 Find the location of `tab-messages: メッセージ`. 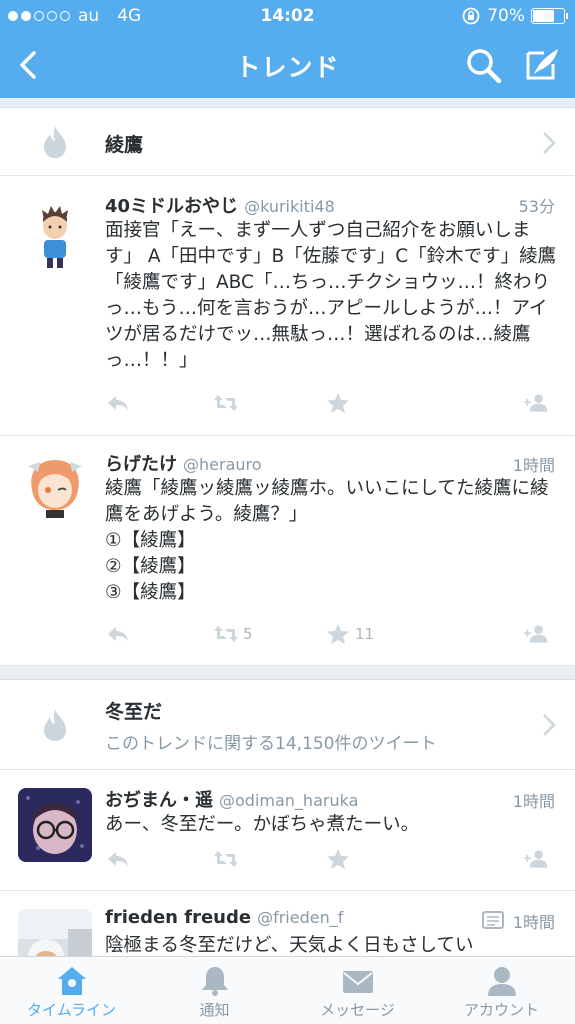

tab-messages: メッセージ is located at coordinates (357, 990).